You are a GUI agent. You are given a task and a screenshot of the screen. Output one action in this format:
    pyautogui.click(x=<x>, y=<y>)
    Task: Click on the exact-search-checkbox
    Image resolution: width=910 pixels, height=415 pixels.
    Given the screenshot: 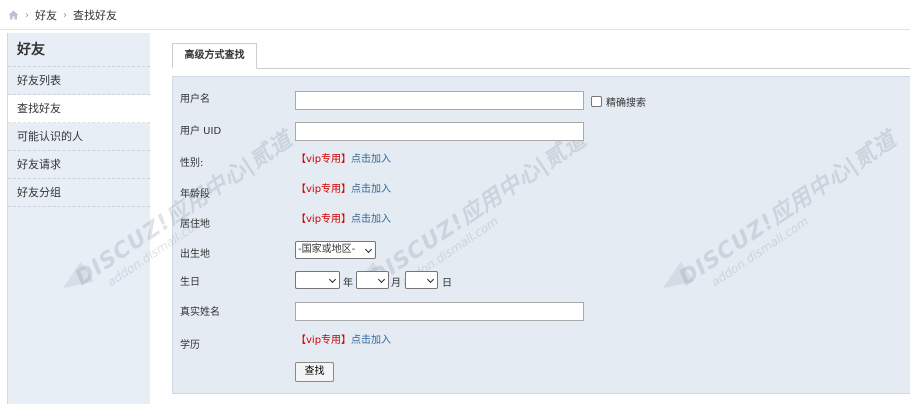 What is the action you would take?
    pyautogui.click(x=596, y=101)
    